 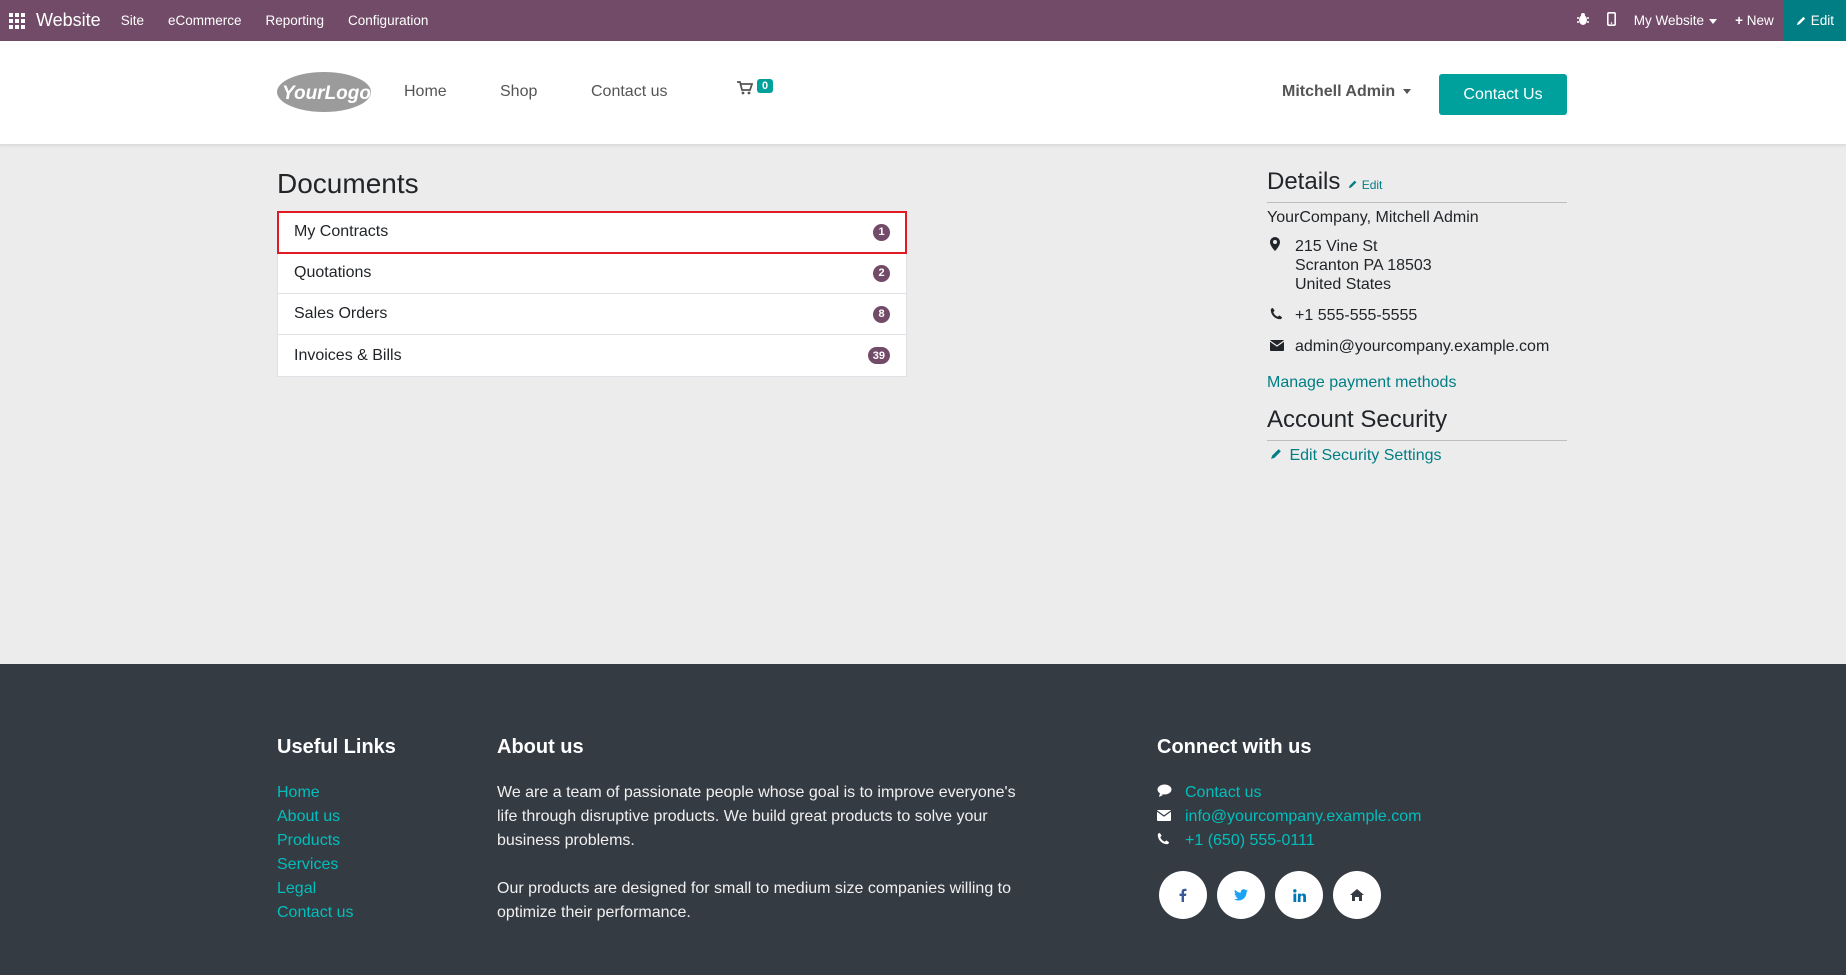 I want to click on new-label: New, so click(x=1760, y=20).